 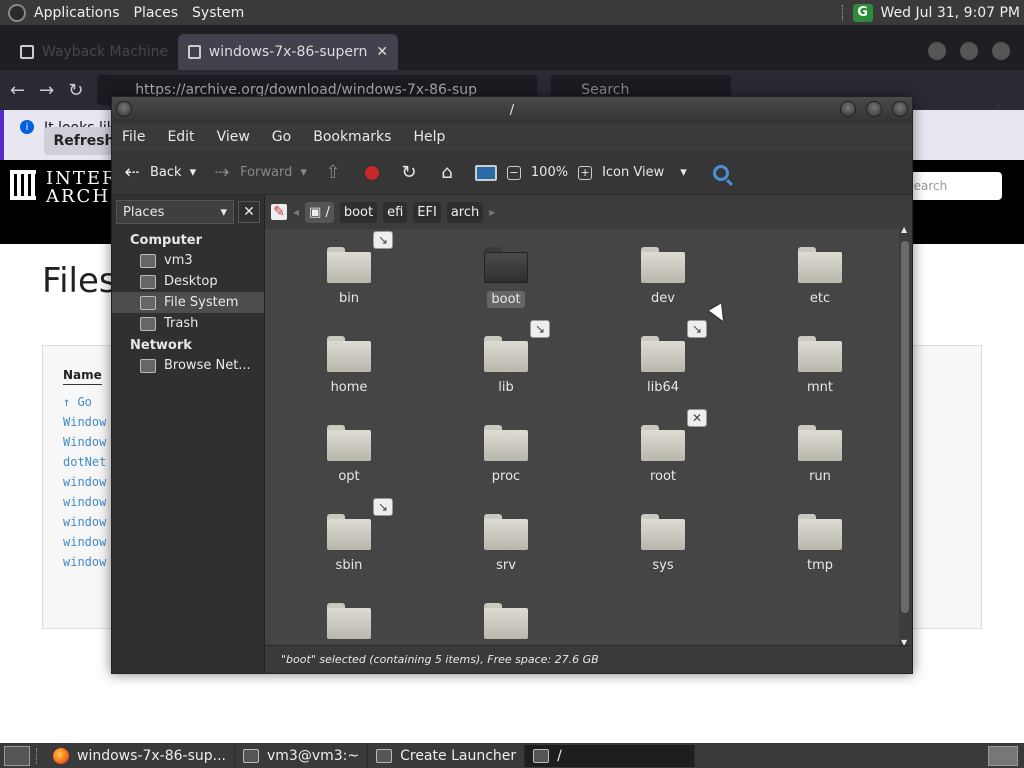 What do you see at coordinates (382, 52) in the screenshot?
I see `close-tab-icon: ✕` at bounding box center [382, 52].